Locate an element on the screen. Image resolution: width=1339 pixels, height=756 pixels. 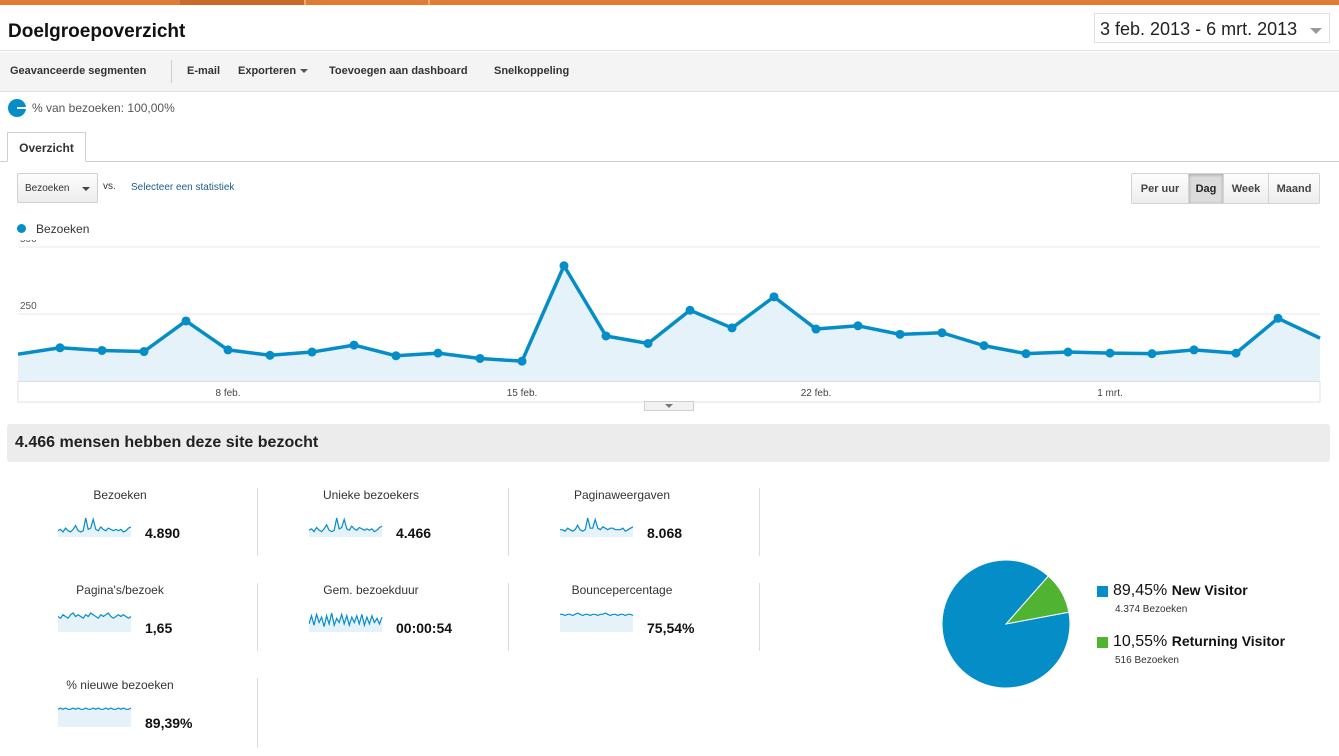
visitor-type-pie-chart is located at coordinates (1006, 624).